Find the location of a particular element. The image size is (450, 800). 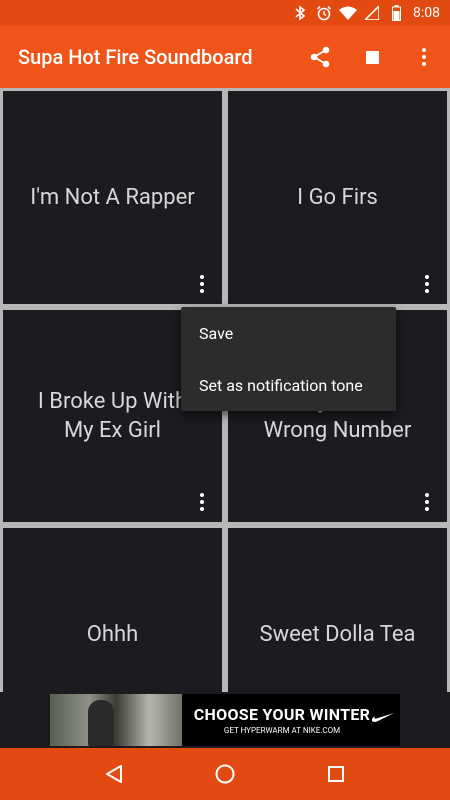

tile-label: I Go Firs is located at coordinates (337, 197).